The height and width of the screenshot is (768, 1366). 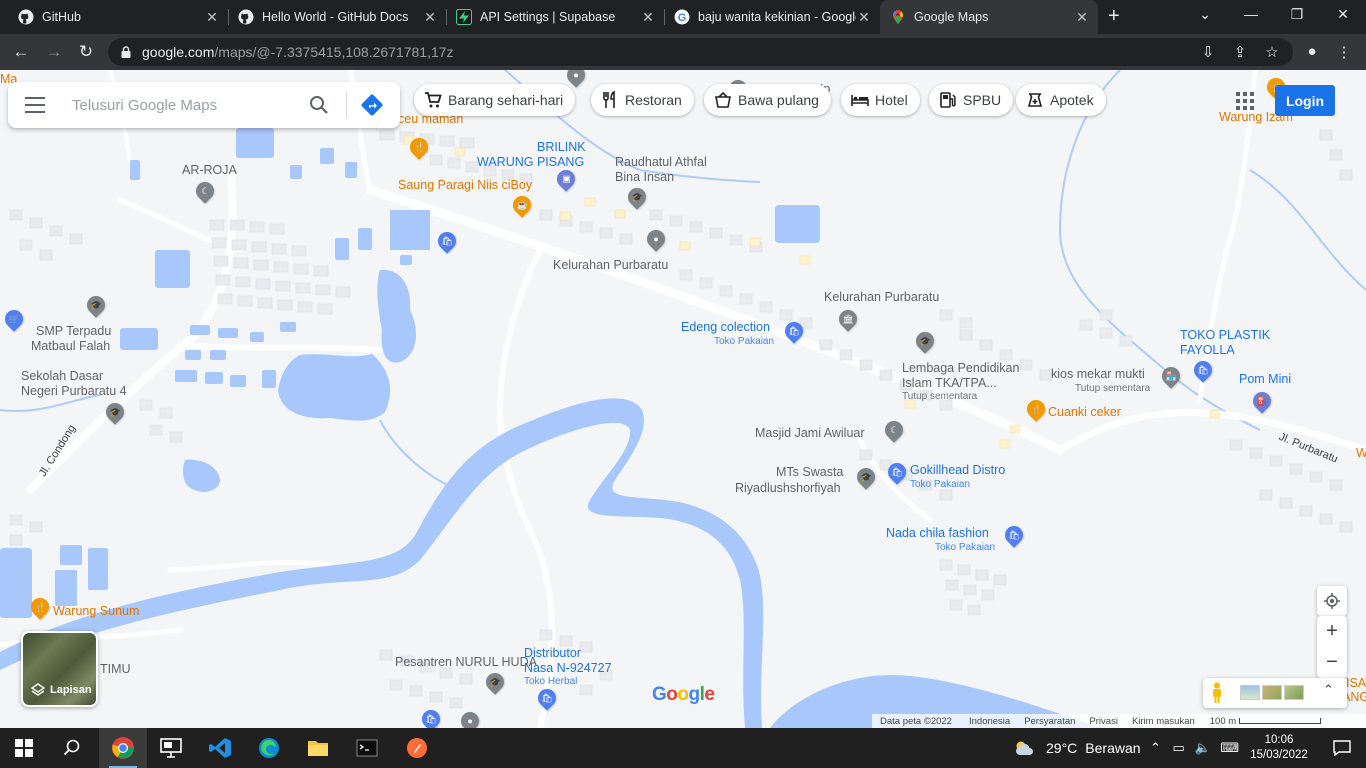 I want to click on expand-up-icon: ⌃, so click(x=1328, y=690).